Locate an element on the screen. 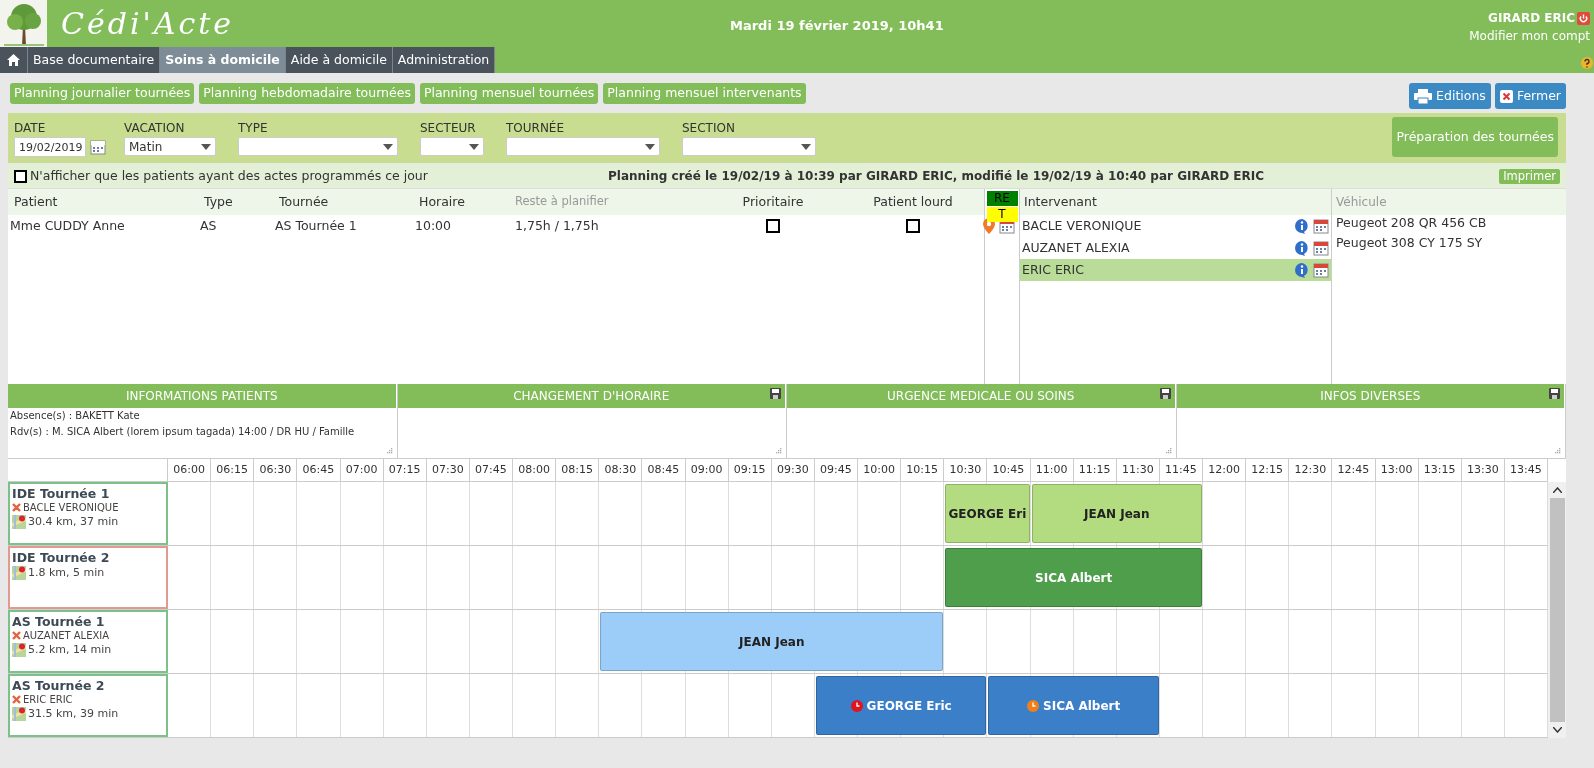 The image size is (1594, 768). time-label: 06:00 is located at coordinates (189, 469).